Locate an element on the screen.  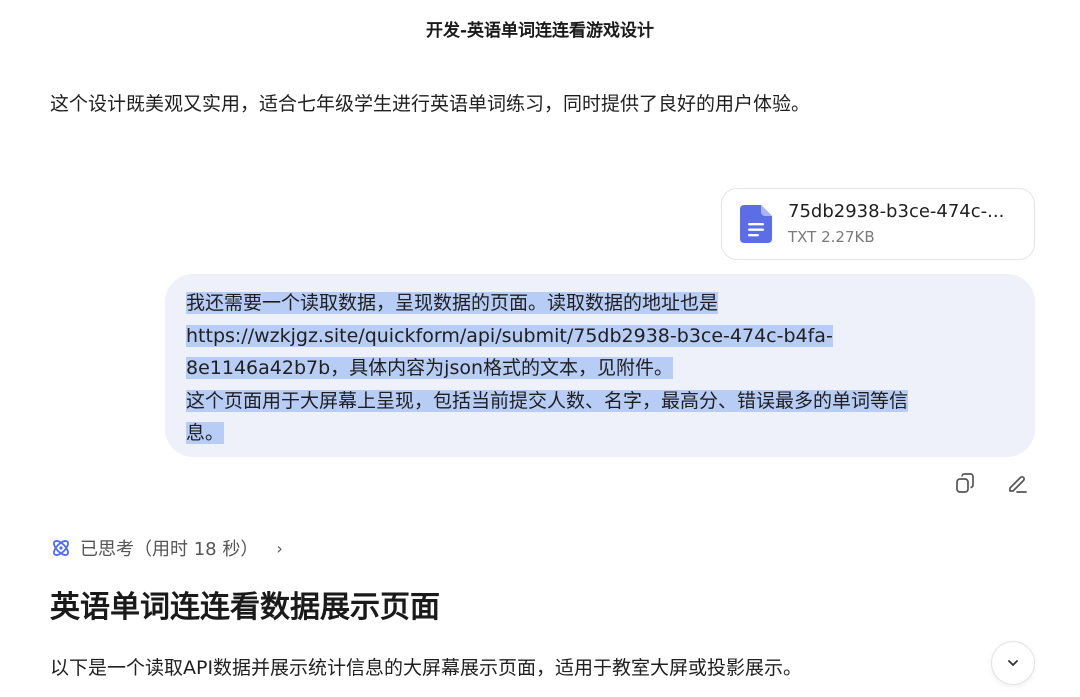
chevron-down-icon is located at coordinates (1013, 663).